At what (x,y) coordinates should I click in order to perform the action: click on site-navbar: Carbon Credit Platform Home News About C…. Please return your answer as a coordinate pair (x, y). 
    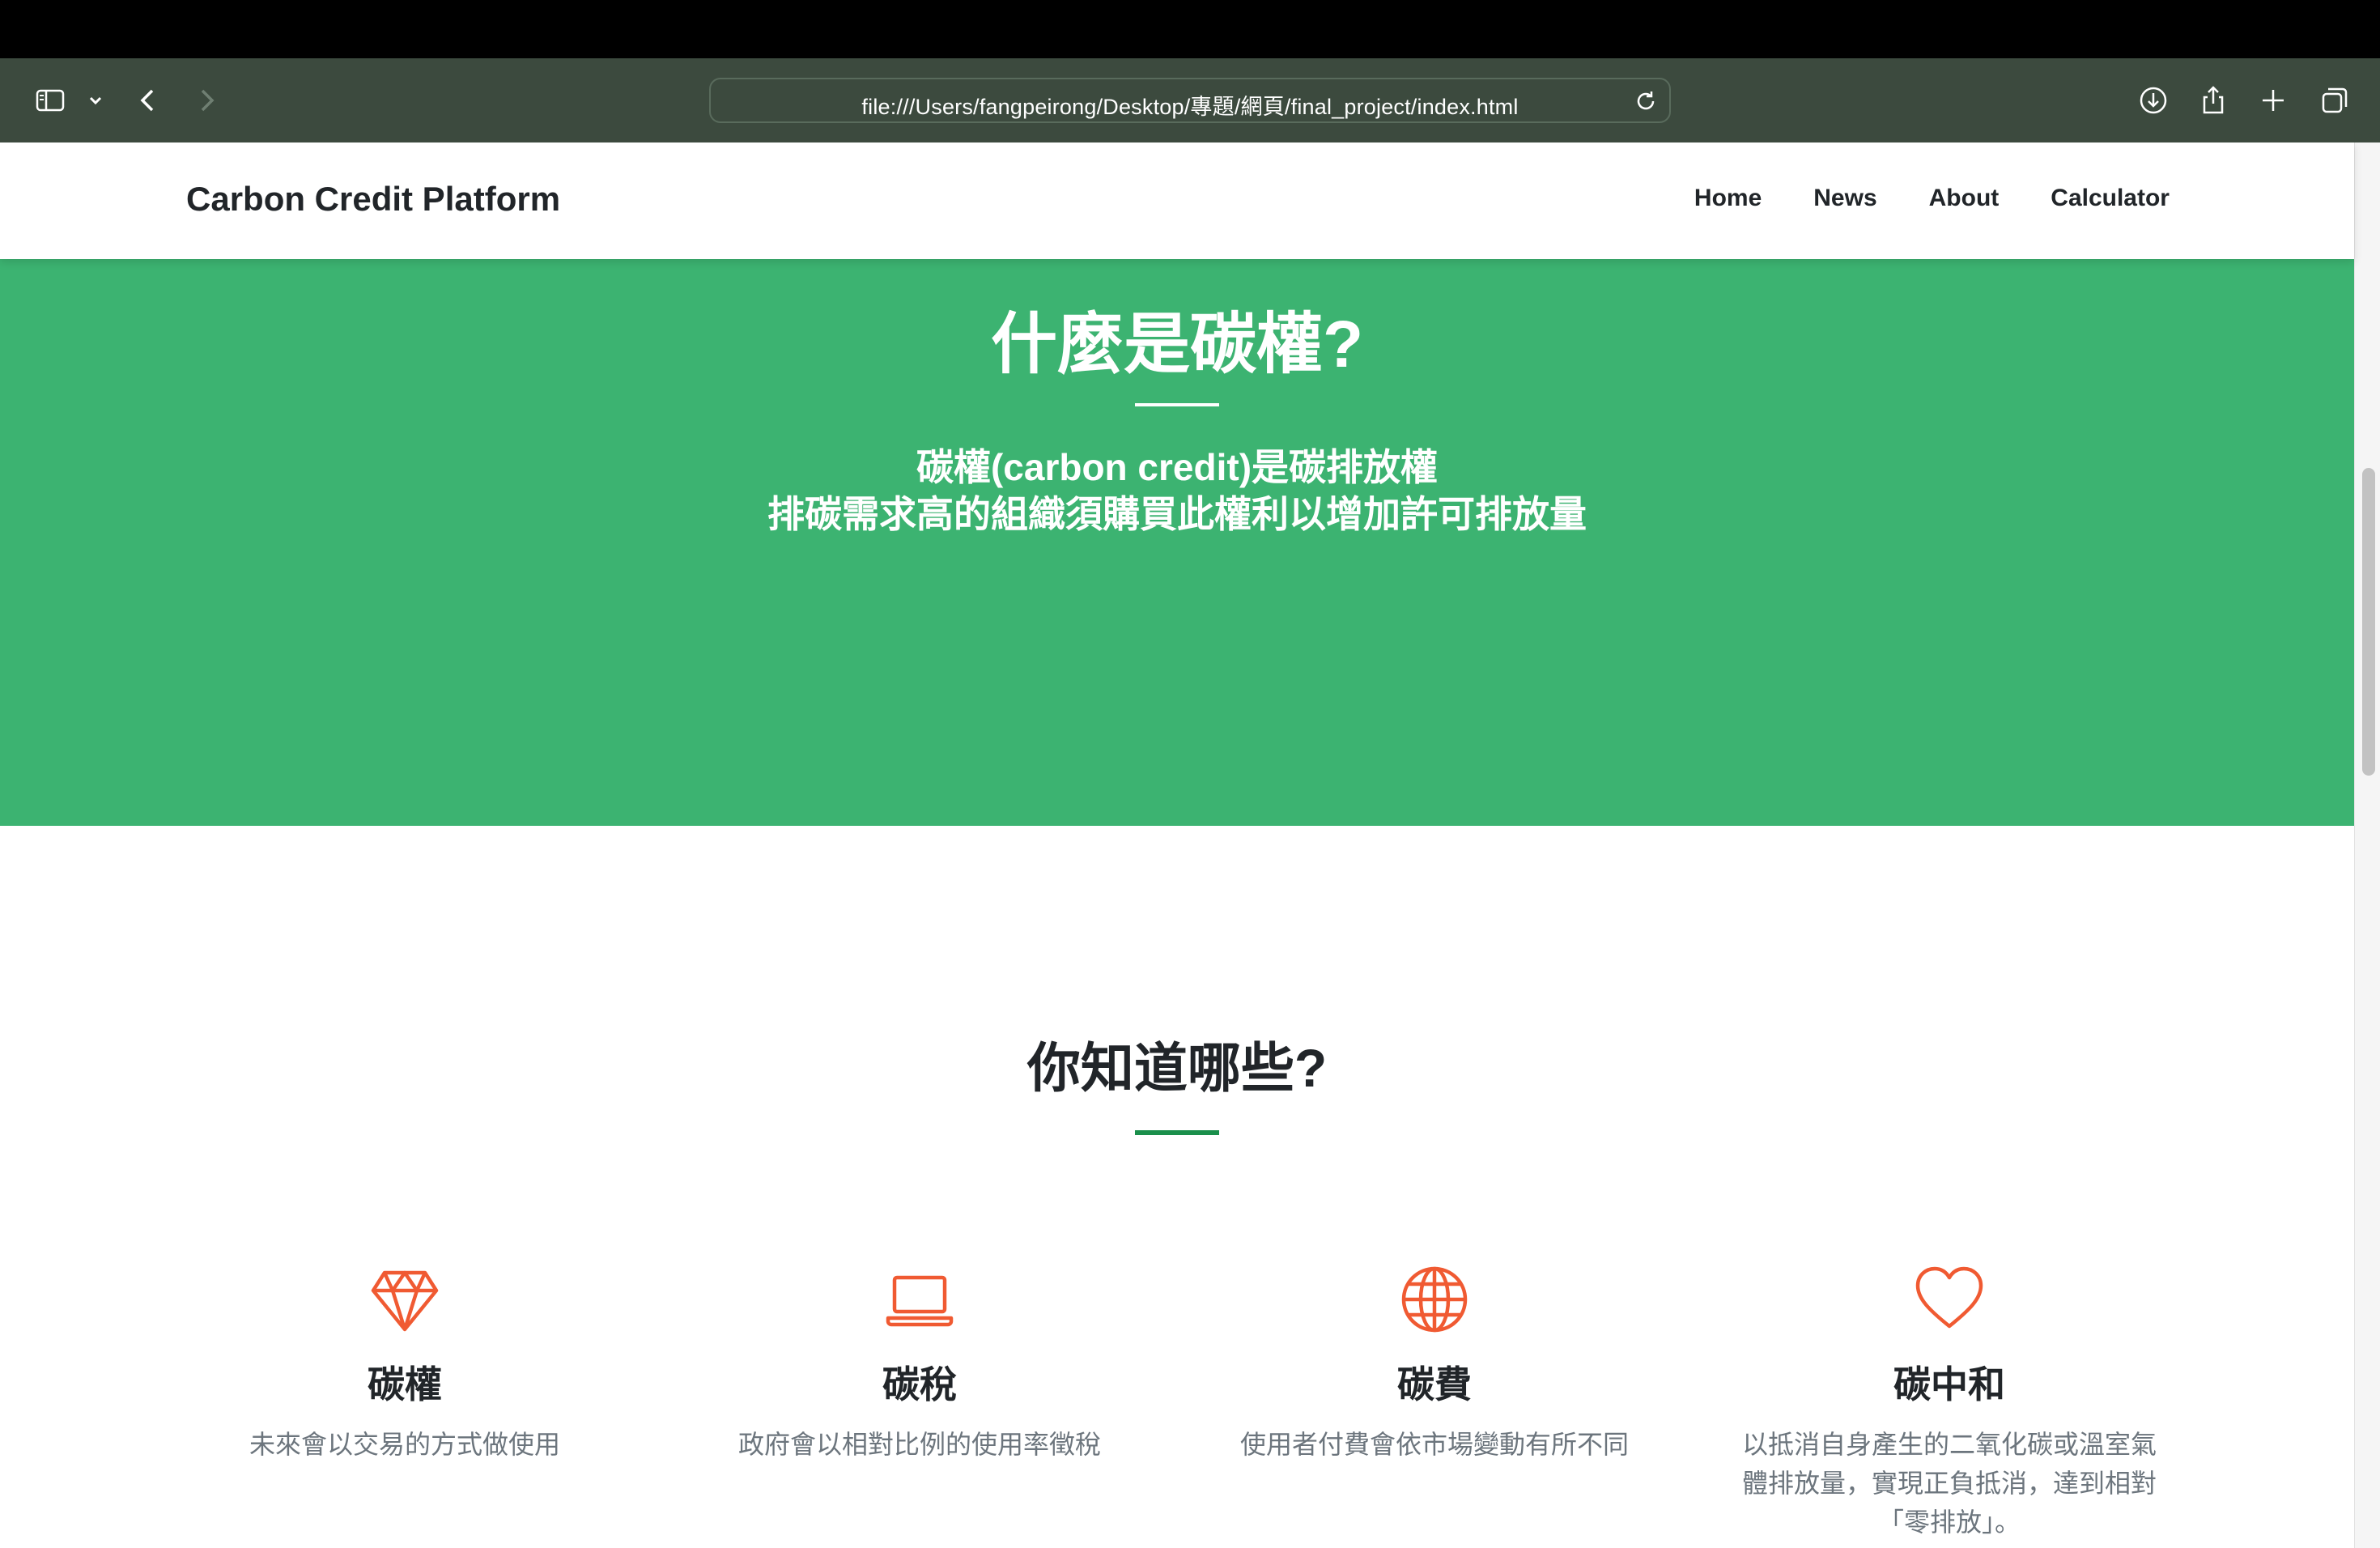
    Looking at the image, I should click on (1177, 201).